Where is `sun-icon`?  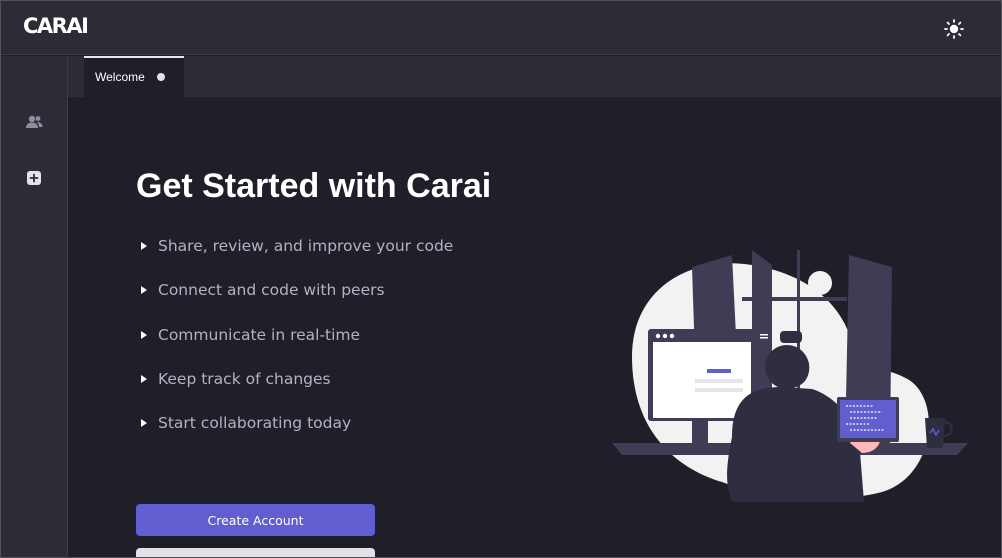
sun-icon is located at coordinates (954, 29).